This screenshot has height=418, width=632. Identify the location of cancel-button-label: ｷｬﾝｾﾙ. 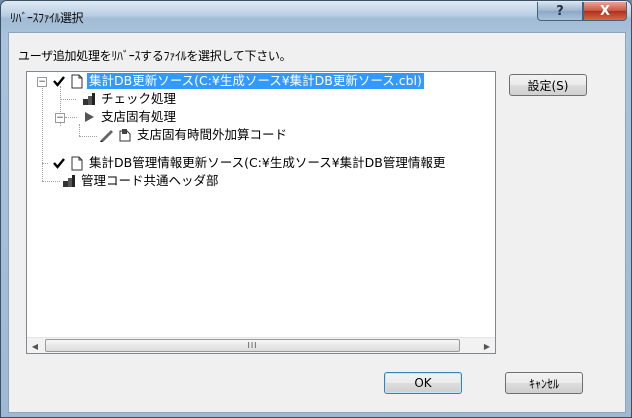
(543, 383).